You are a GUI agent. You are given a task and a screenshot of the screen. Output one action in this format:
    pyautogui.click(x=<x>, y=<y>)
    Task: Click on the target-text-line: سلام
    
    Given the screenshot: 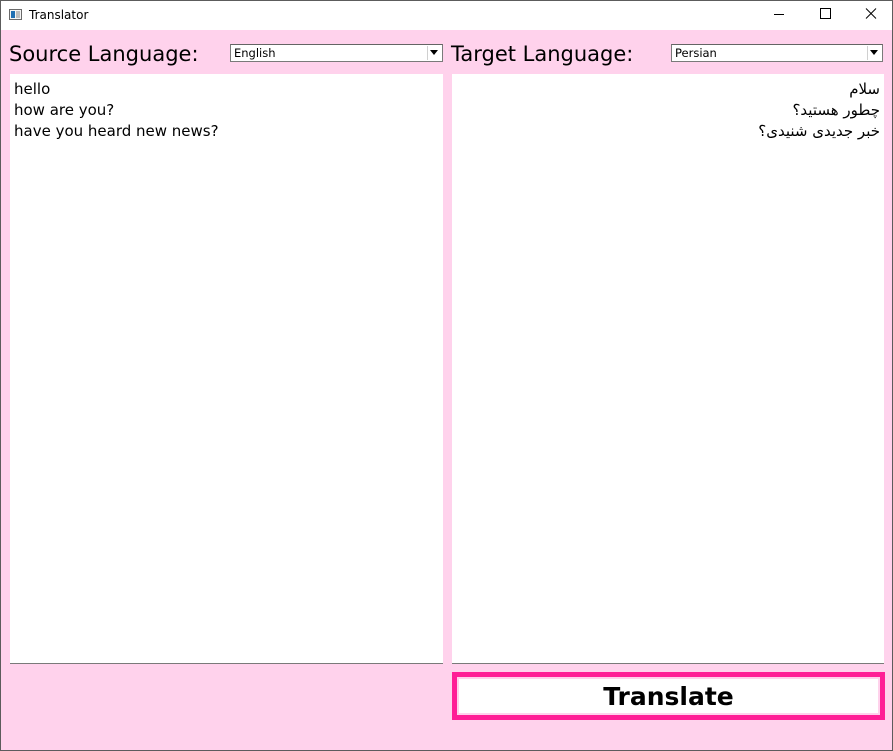 What is the action you would take?
    pyautogui.click(x=864, y=89)
    